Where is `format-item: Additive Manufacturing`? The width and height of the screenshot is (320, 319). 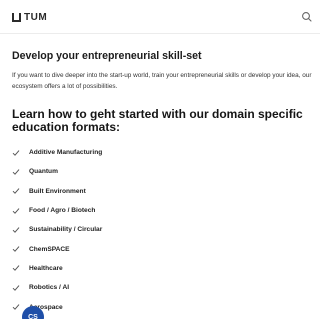 format-item: Additive Manufacturing is located at coordinates (162, 152).